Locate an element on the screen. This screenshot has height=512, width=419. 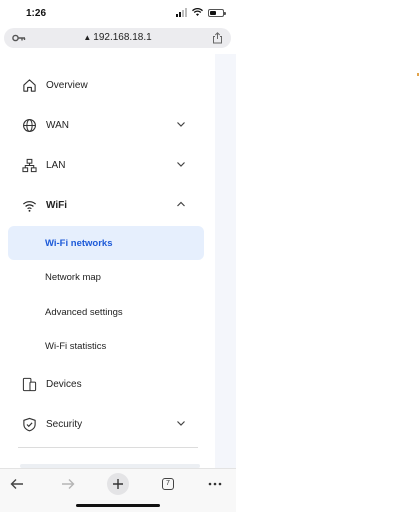
nav-item-wan: WAN is located at coordinates (107, 125).